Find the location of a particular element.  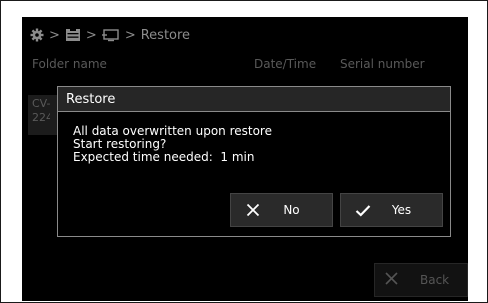

column-header-folder-name: Folder name is located at coordinates (69, 64).